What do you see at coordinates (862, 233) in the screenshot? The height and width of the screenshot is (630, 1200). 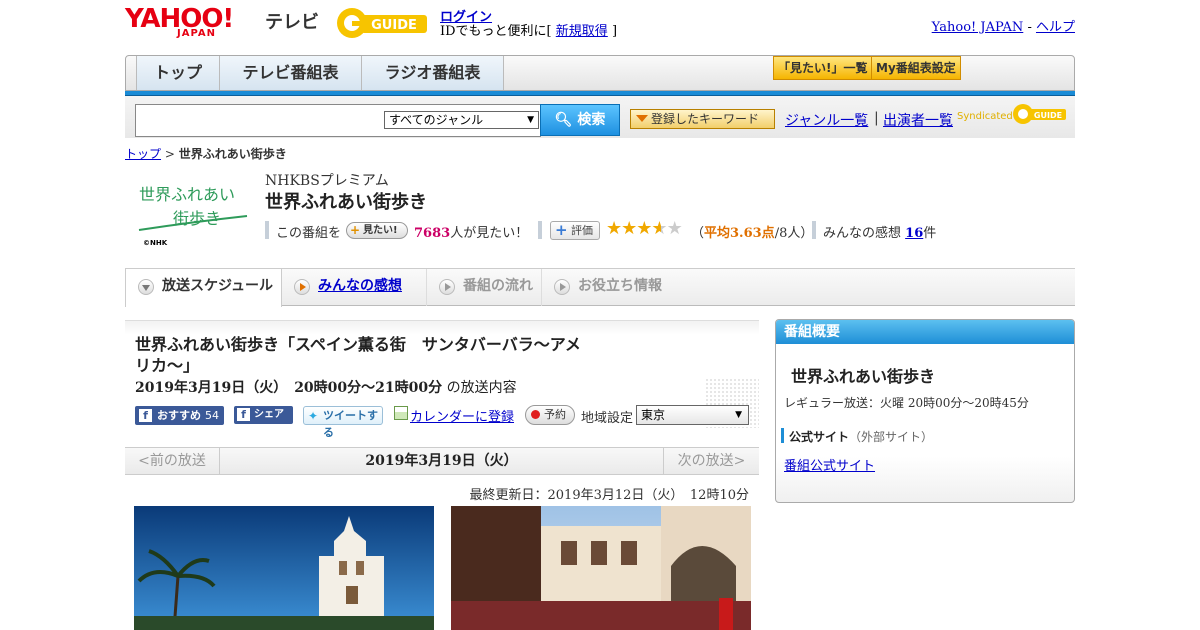 I see `impressions-label: みんなの感想` at bounding box center [862, 233].